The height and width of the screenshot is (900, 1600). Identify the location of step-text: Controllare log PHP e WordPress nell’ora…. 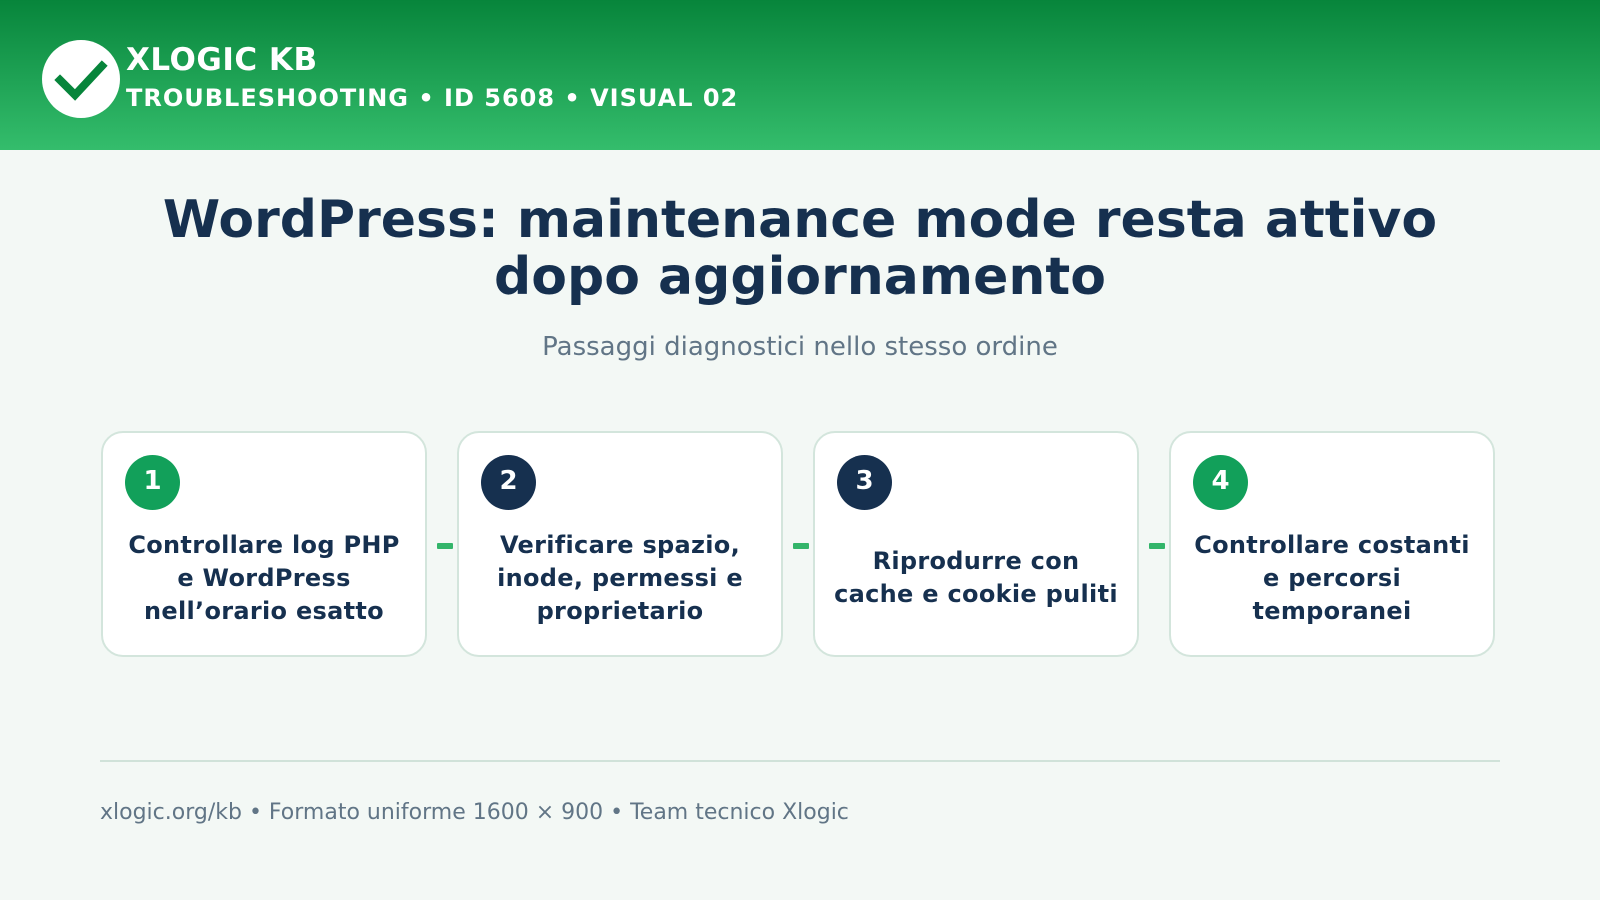
(264, 577).